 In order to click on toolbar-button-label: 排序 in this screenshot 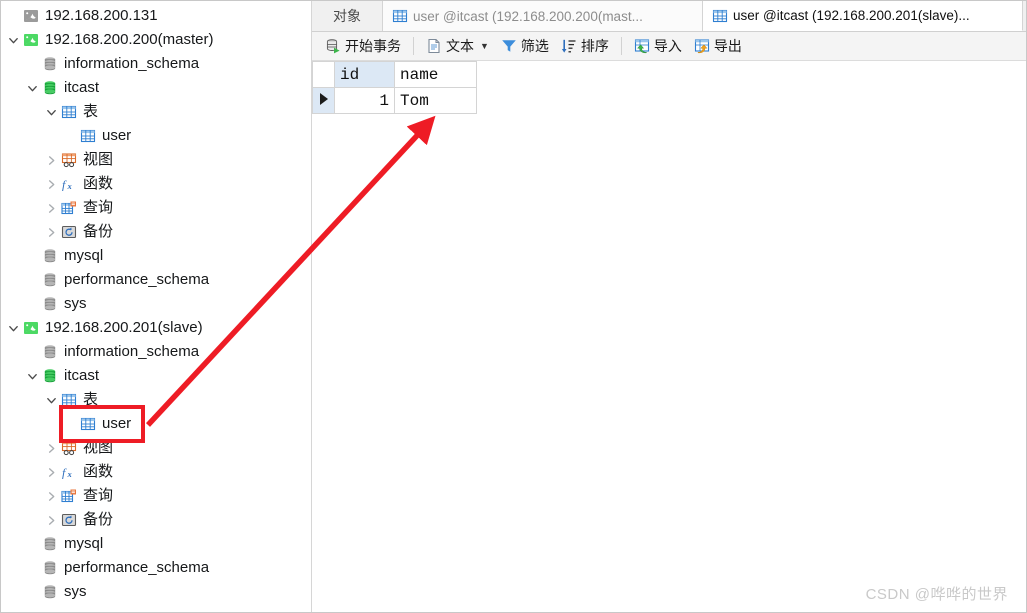, I will do `click(594, 45)`.